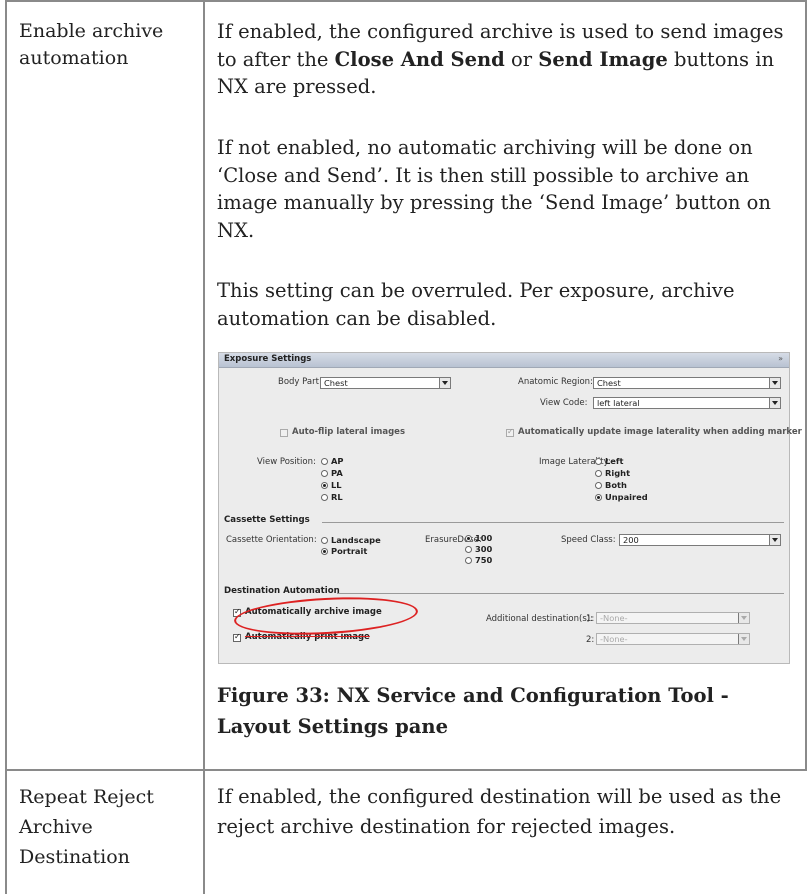 The width and height of the screenshot is (809, 894). I want to click on table-row-divider, so click(406, 770).